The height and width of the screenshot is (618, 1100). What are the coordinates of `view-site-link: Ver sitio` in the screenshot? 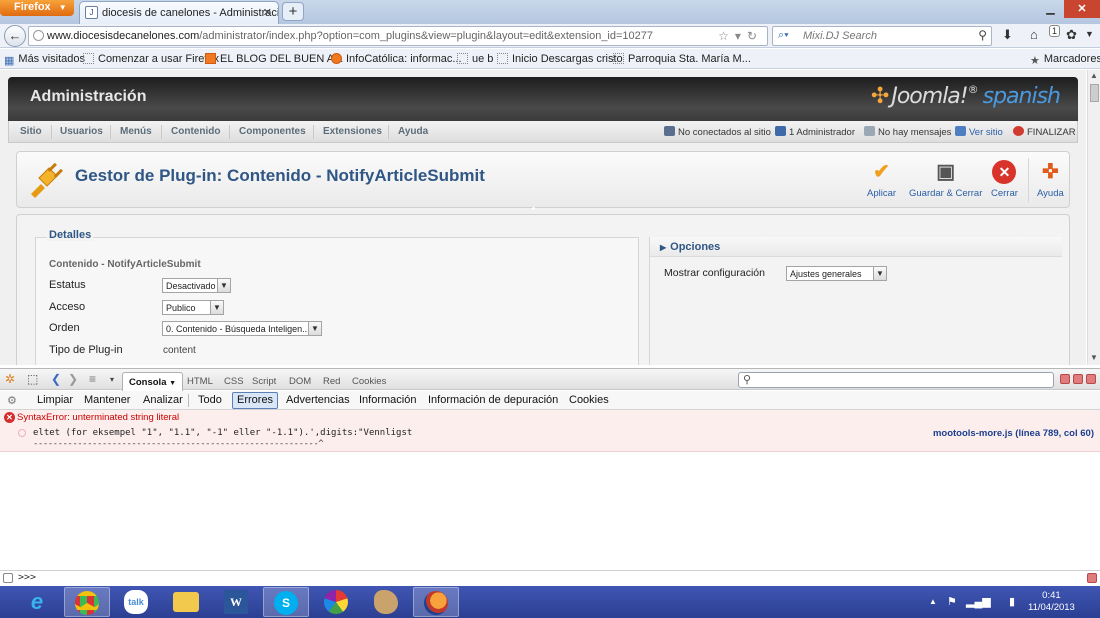 It's located at (979, 132).